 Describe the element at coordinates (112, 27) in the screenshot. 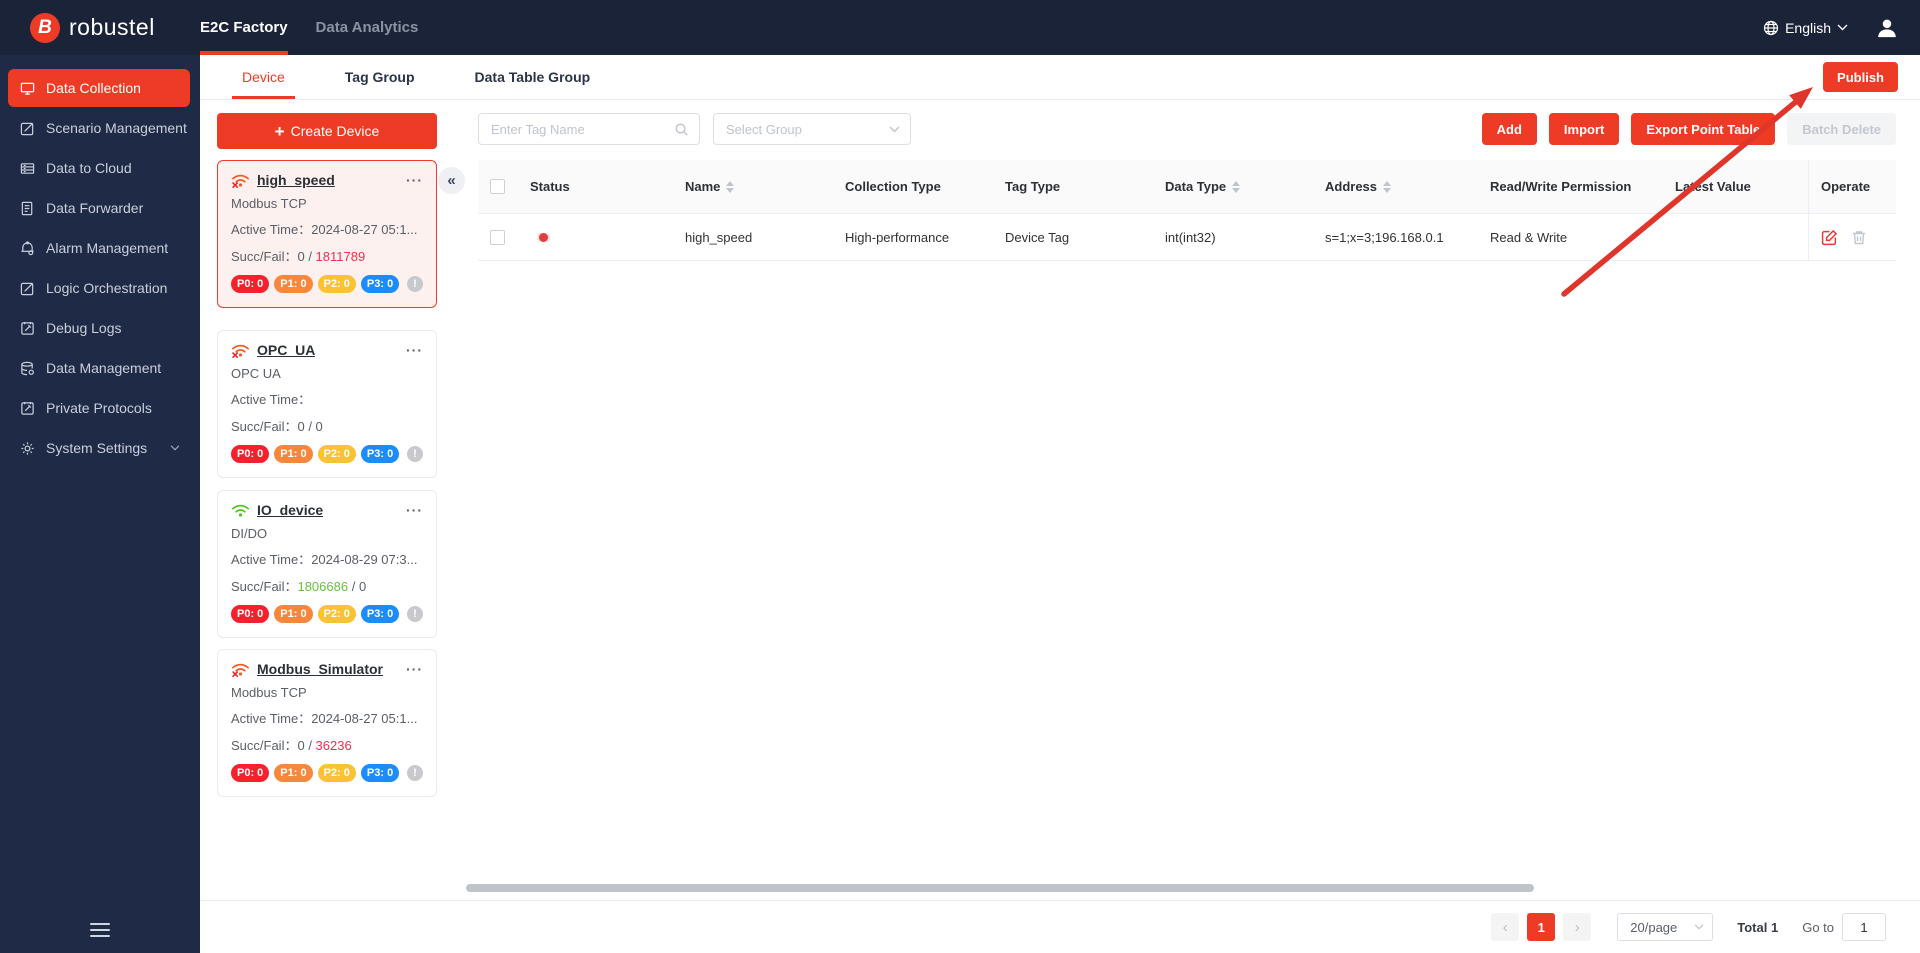

I see `brand-text: robustel` at that location.